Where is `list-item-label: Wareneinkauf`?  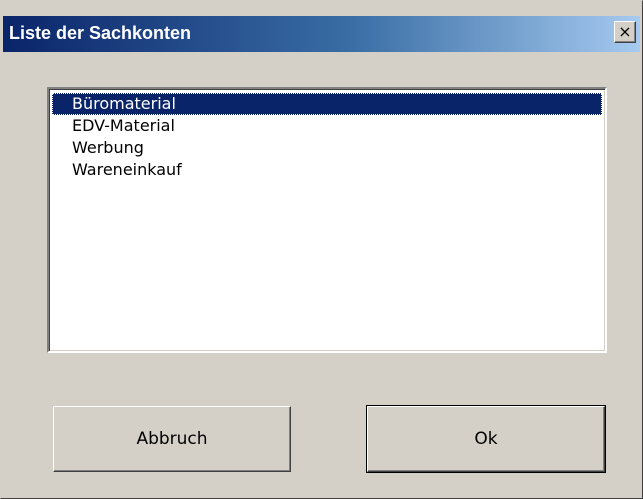 list-item-label: Wareneinkauf is located at coordinates (127, 169).